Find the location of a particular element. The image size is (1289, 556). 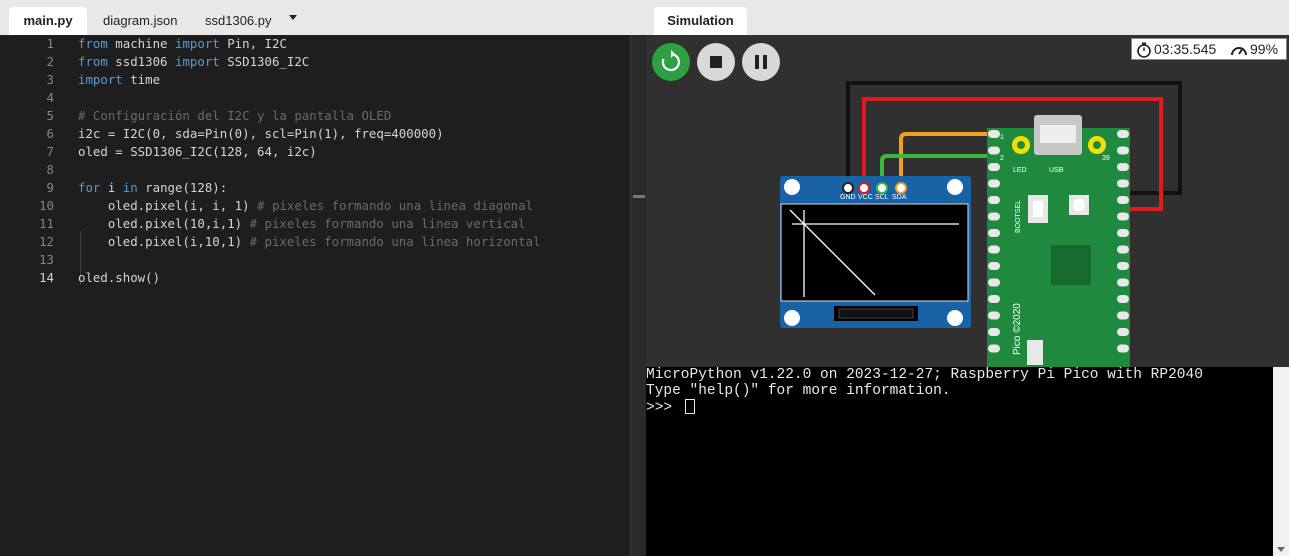

oled-pin-vcc-label: VCC is located at coordinates (865, 197).